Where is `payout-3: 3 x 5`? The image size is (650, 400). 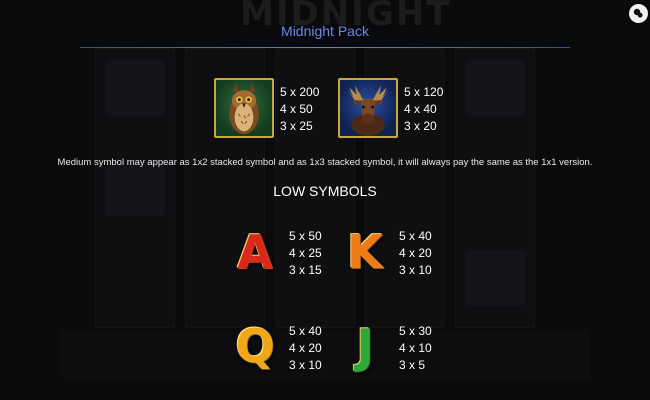 payout-3: 3 x 5 is located at coordinates (412, 365).